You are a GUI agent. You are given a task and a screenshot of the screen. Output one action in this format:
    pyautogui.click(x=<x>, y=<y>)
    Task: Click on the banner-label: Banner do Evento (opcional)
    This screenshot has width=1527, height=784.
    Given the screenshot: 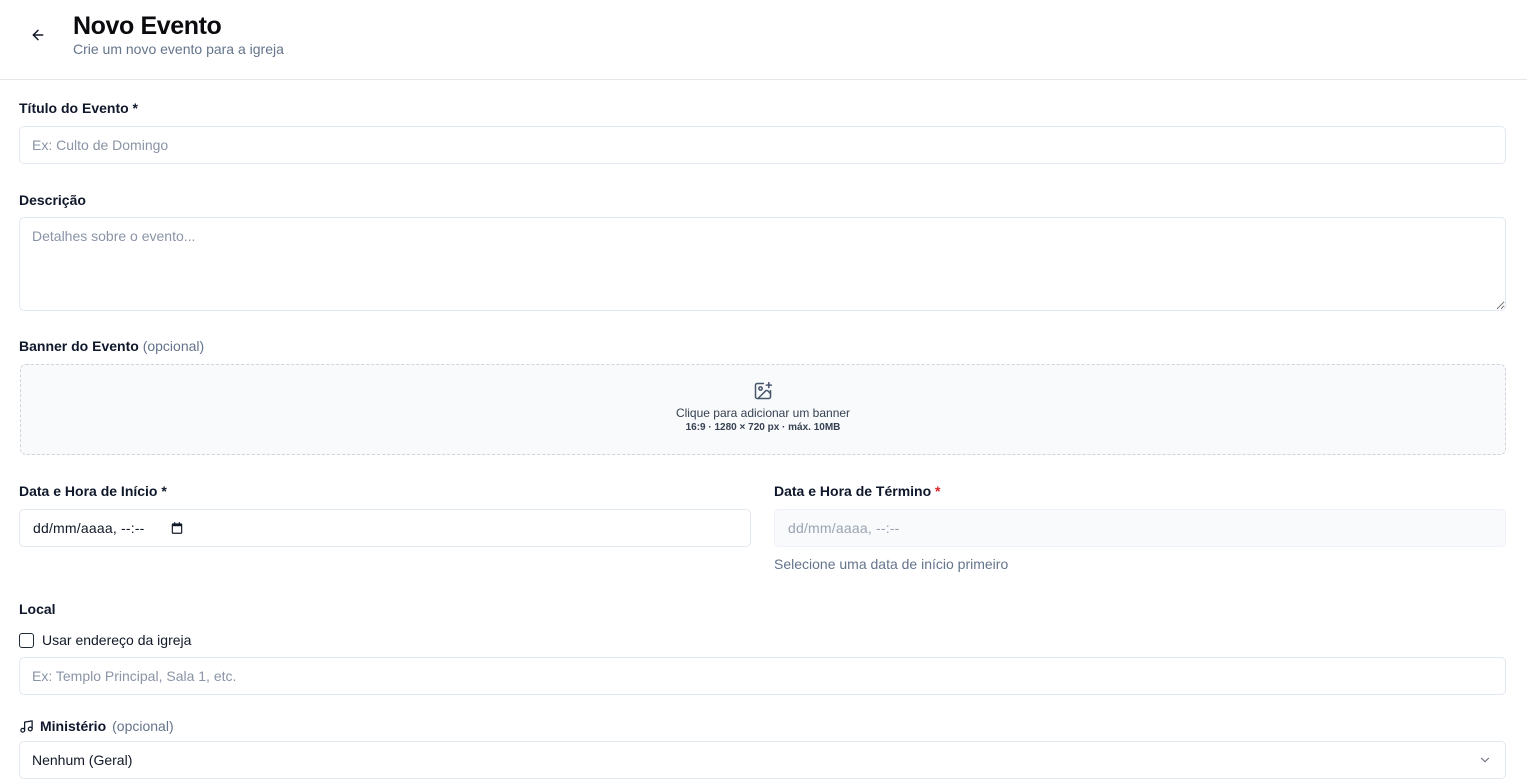 What is the action you would take?
    pyautogui.click(x=111, y=346)
    